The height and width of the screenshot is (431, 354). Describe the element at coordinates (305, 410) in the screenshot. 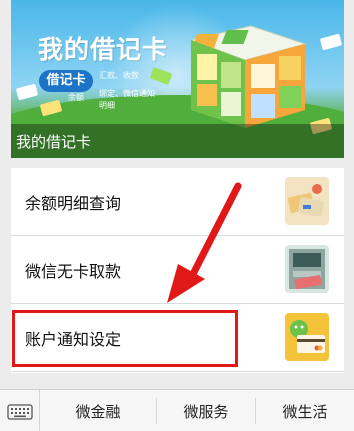

I see `tab-life: 微生活` at that location.